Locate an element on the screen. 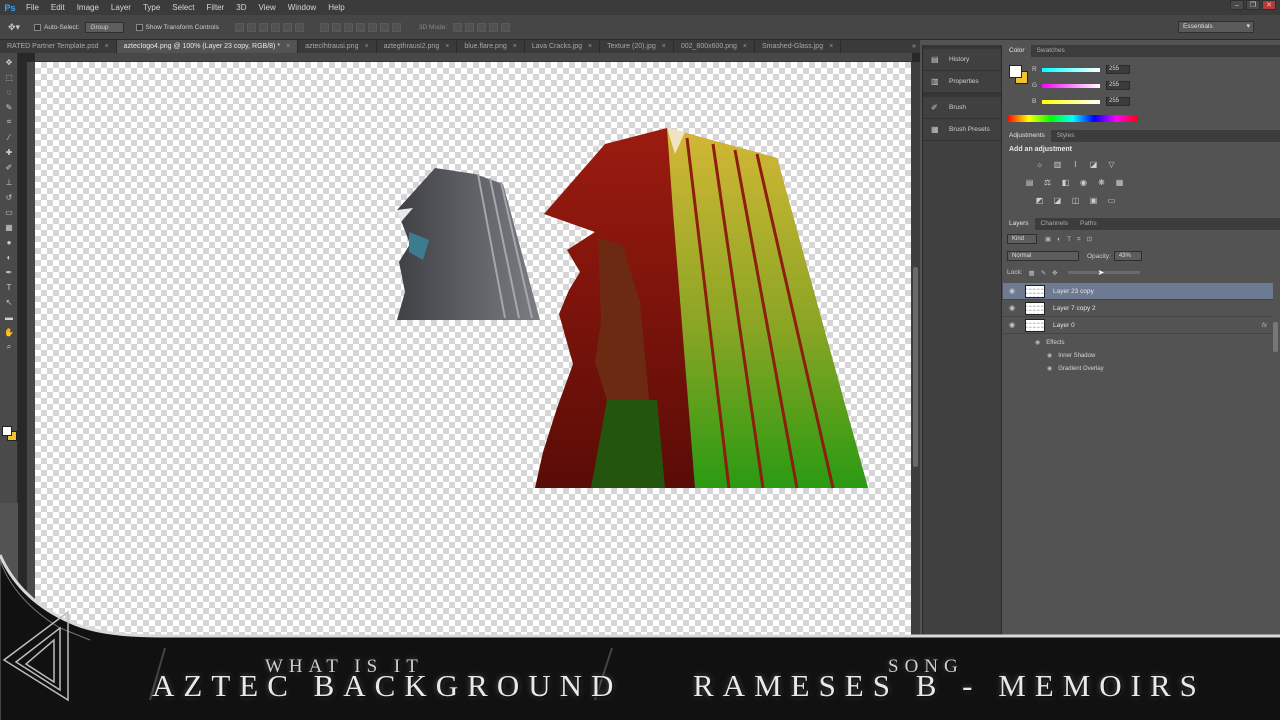  show-transform-checkbox is located at coordinates (139, 27).